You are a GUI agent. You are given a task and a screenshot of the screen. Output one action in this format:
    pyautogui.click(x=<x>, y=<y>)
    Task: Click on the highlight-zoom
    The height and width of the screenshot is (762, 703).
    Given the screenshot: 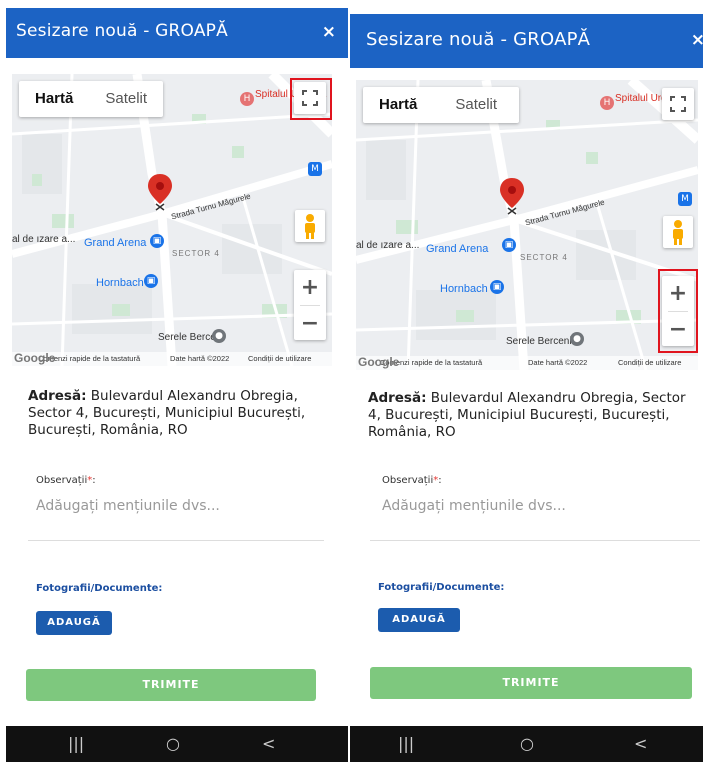 What is the action you would take?
    pyautogui.click(x=678, y=311)
    